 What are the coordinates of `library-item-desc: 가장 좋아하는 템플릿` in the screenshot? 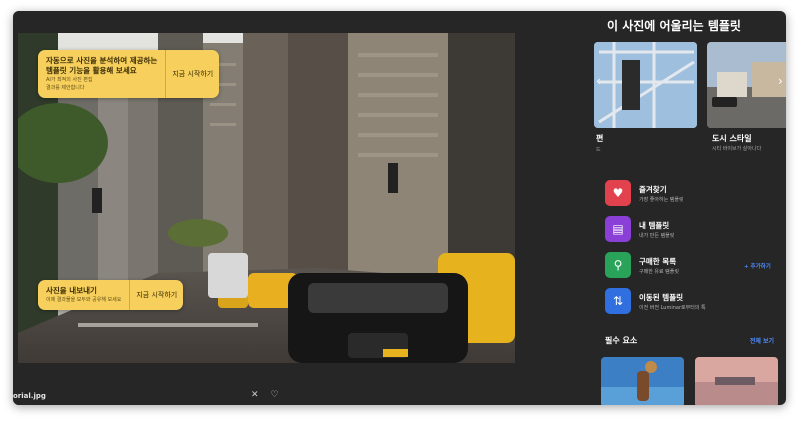 It's located at (661, 199).